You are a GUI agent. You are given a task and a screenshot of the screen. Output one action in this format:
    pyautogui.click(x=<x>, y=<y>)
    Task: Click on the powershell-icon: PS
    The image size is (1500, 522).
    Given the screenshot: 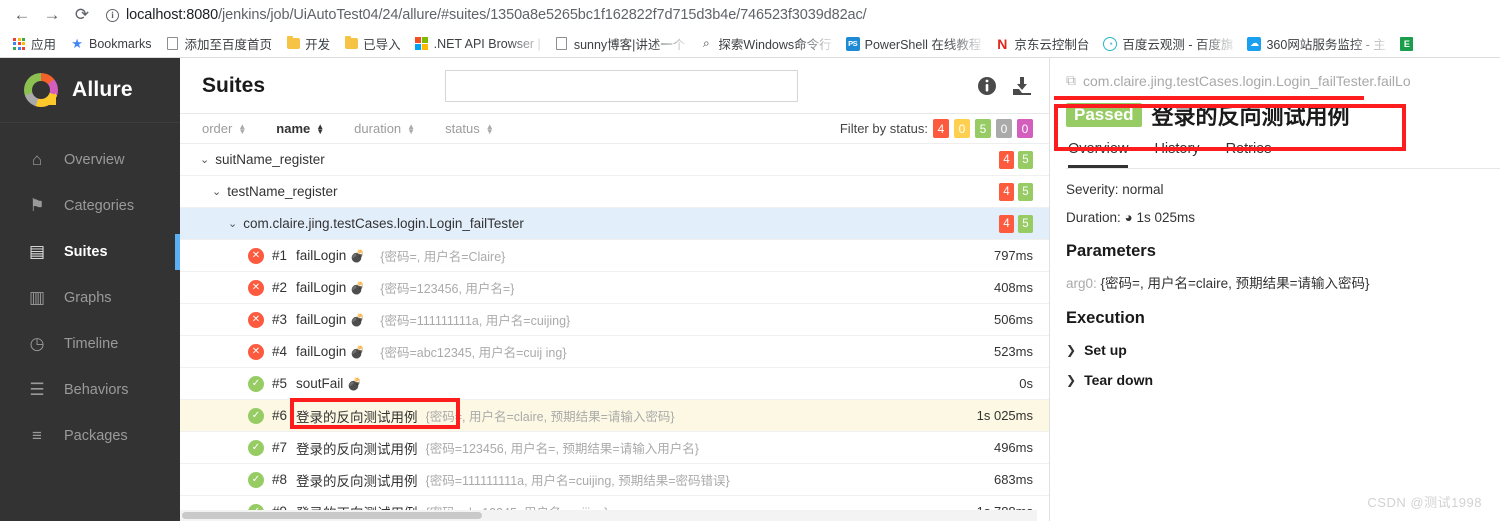 What is the action you would take?
    pyautogui.click(x=852, y=43)
    